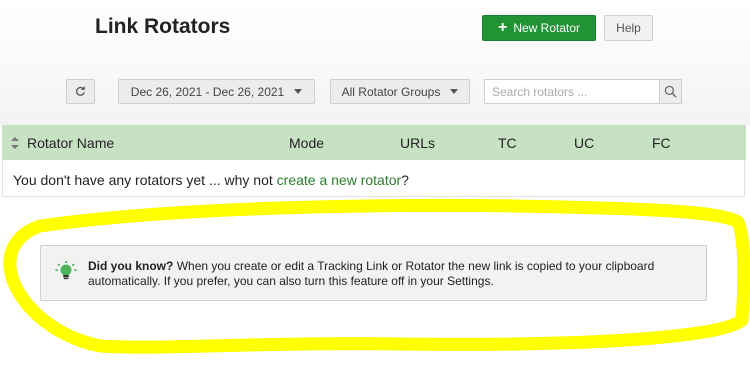 Image resolution: width=750 pixels, height=365 pixels. I want to click on rotator-groups-dropdown: All Rotator Groups, so click(400, 91).